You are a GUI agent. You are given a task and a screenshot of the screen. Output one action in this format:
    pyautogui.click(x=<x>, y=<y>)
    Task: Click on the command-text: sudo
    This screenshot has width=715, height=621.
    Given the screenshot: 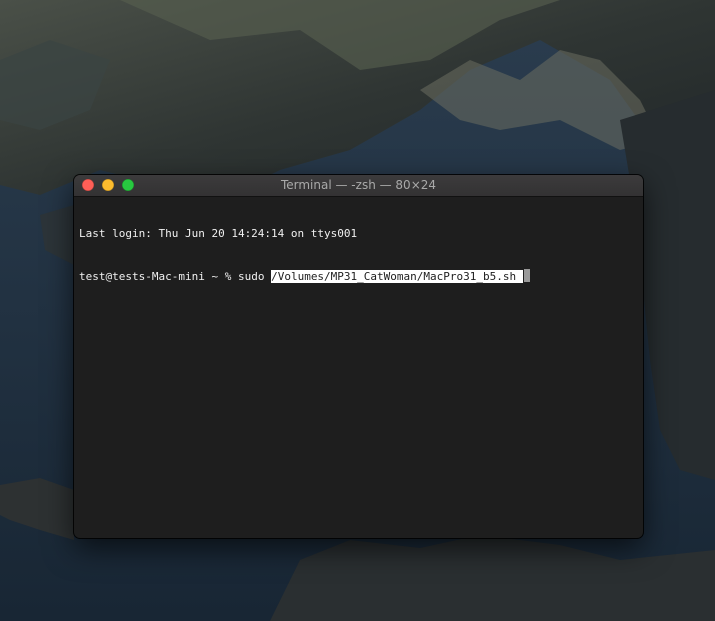 What is the action you would take?
    pyautogui.click(x=254, y=276)
    